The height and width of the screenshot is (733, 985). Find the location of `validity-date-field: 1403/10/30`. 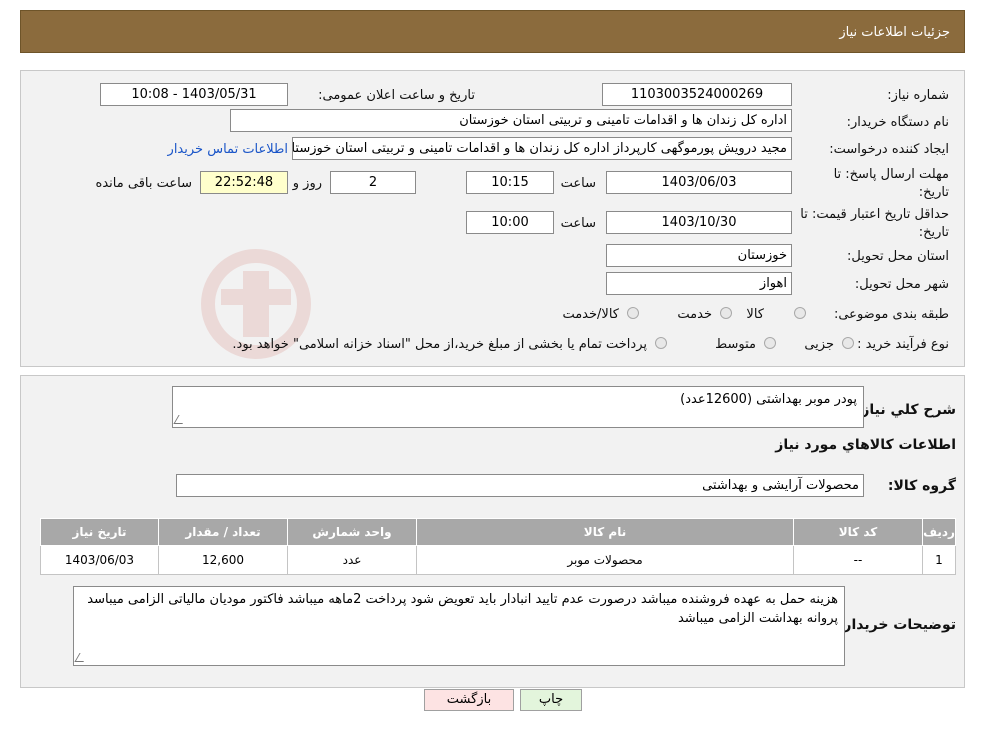

validity-date-field: 1403/10/30 is located at coordinates (699, 222).